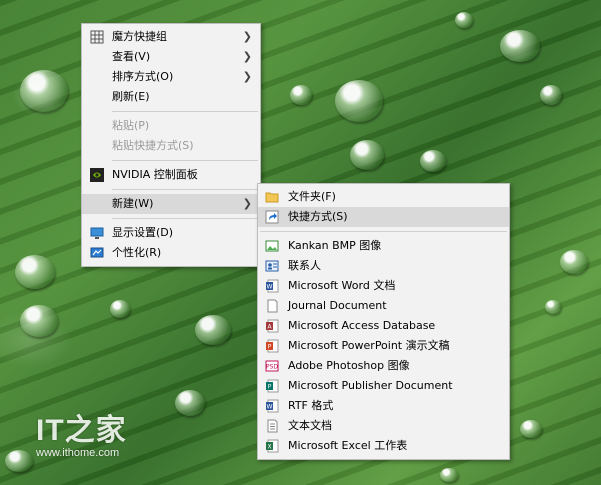 The width and height of the screenshot is (601, 485). What do you see at coordinates (269, 447) in the screenshot?
I see `svg-text: X` at bounding box center [269, 447].